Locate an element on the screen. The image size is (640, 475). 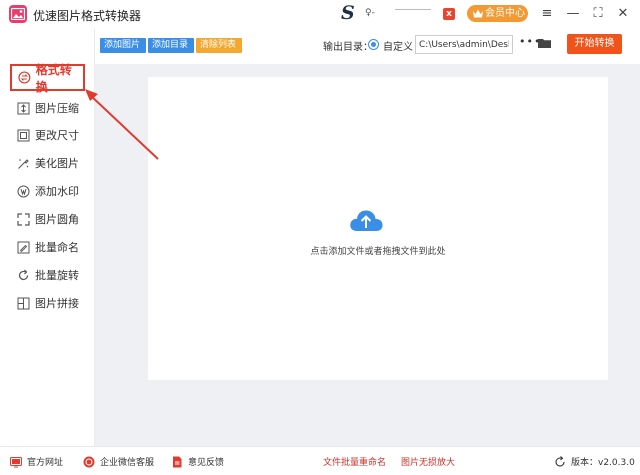
sidebar-item-beautify: 美化图片 is located at coordinates (48, 163).